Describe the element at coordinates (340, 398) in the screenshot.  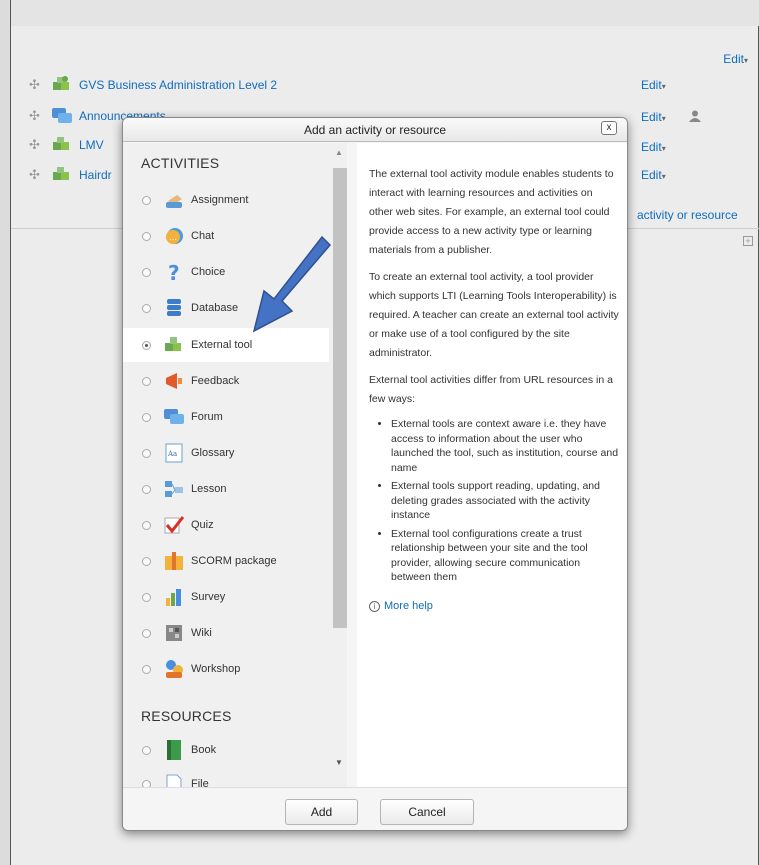
I see `scrollbar-thumb` at that location.